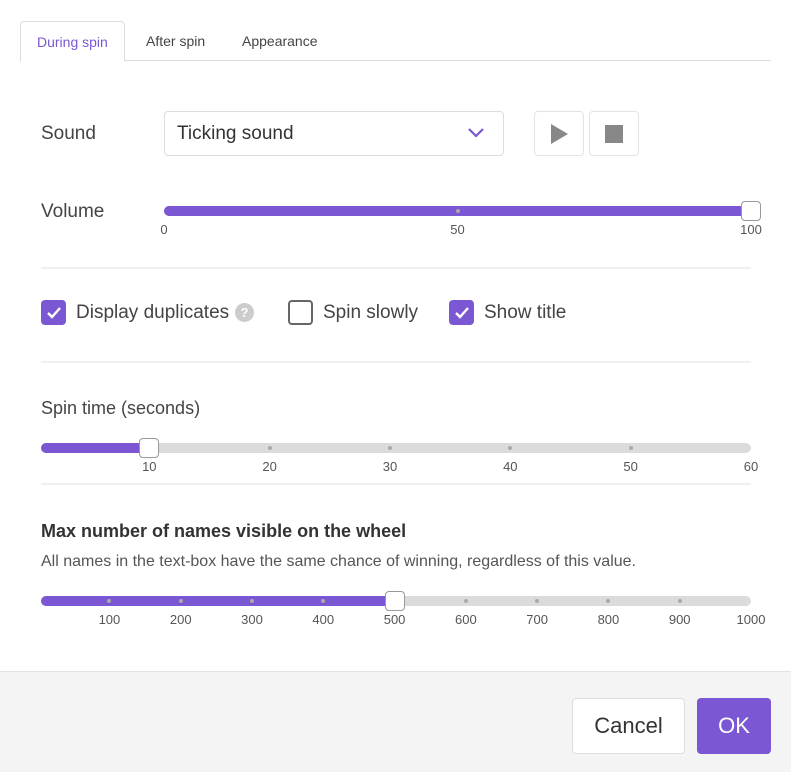 This screenshot has height=772, width=791. I want to click on spin-time-slider: 10 20 30 40 50 60, so click(399, 456).